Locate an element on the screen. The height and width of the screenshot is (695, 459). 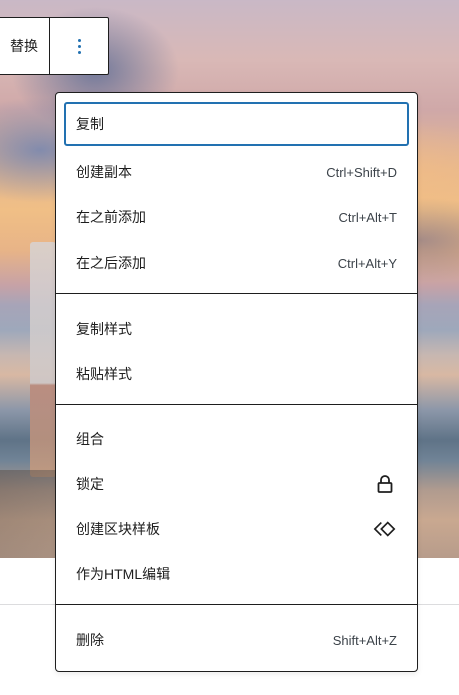
menu-item-label: 创建区块样板 is located at coordinates (118, 529).